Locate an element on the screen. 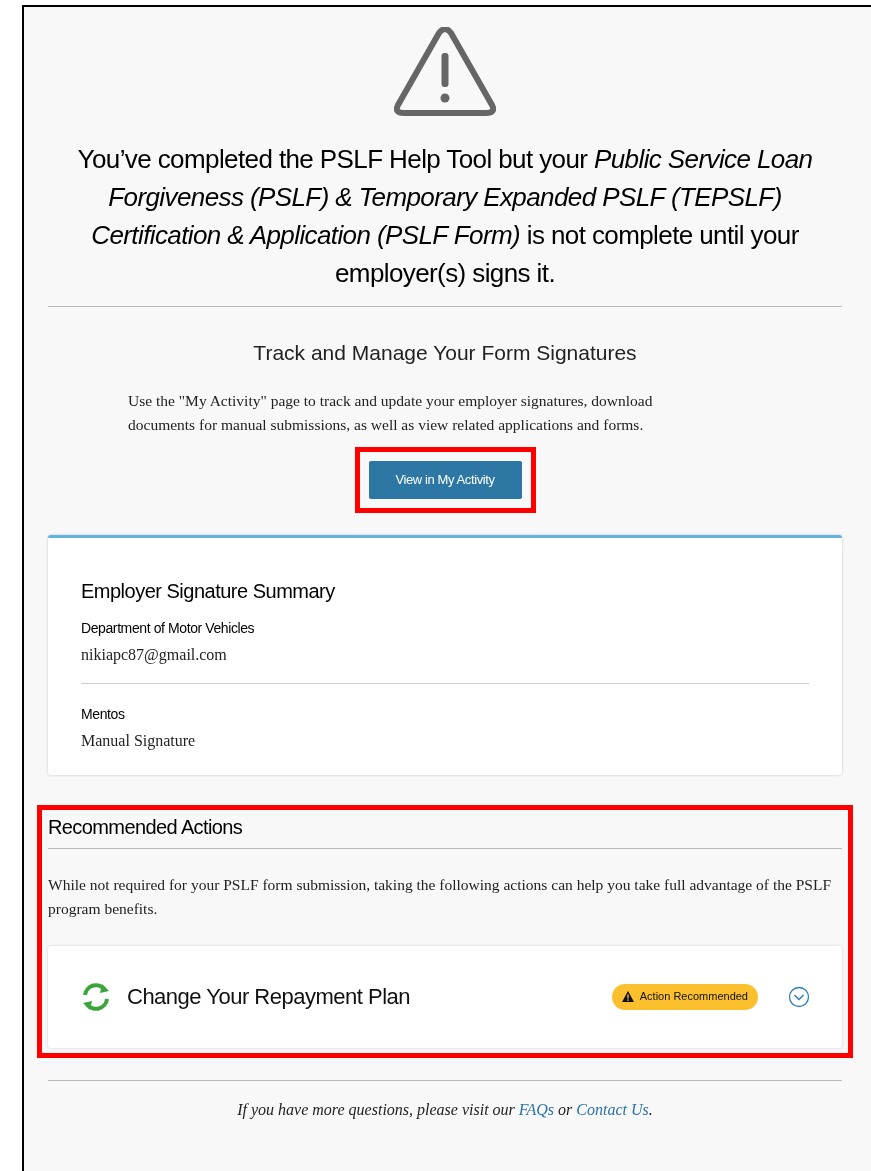 This screenshot has height=1171, width=871. refresh-icon is located at coordinates (96, 996).